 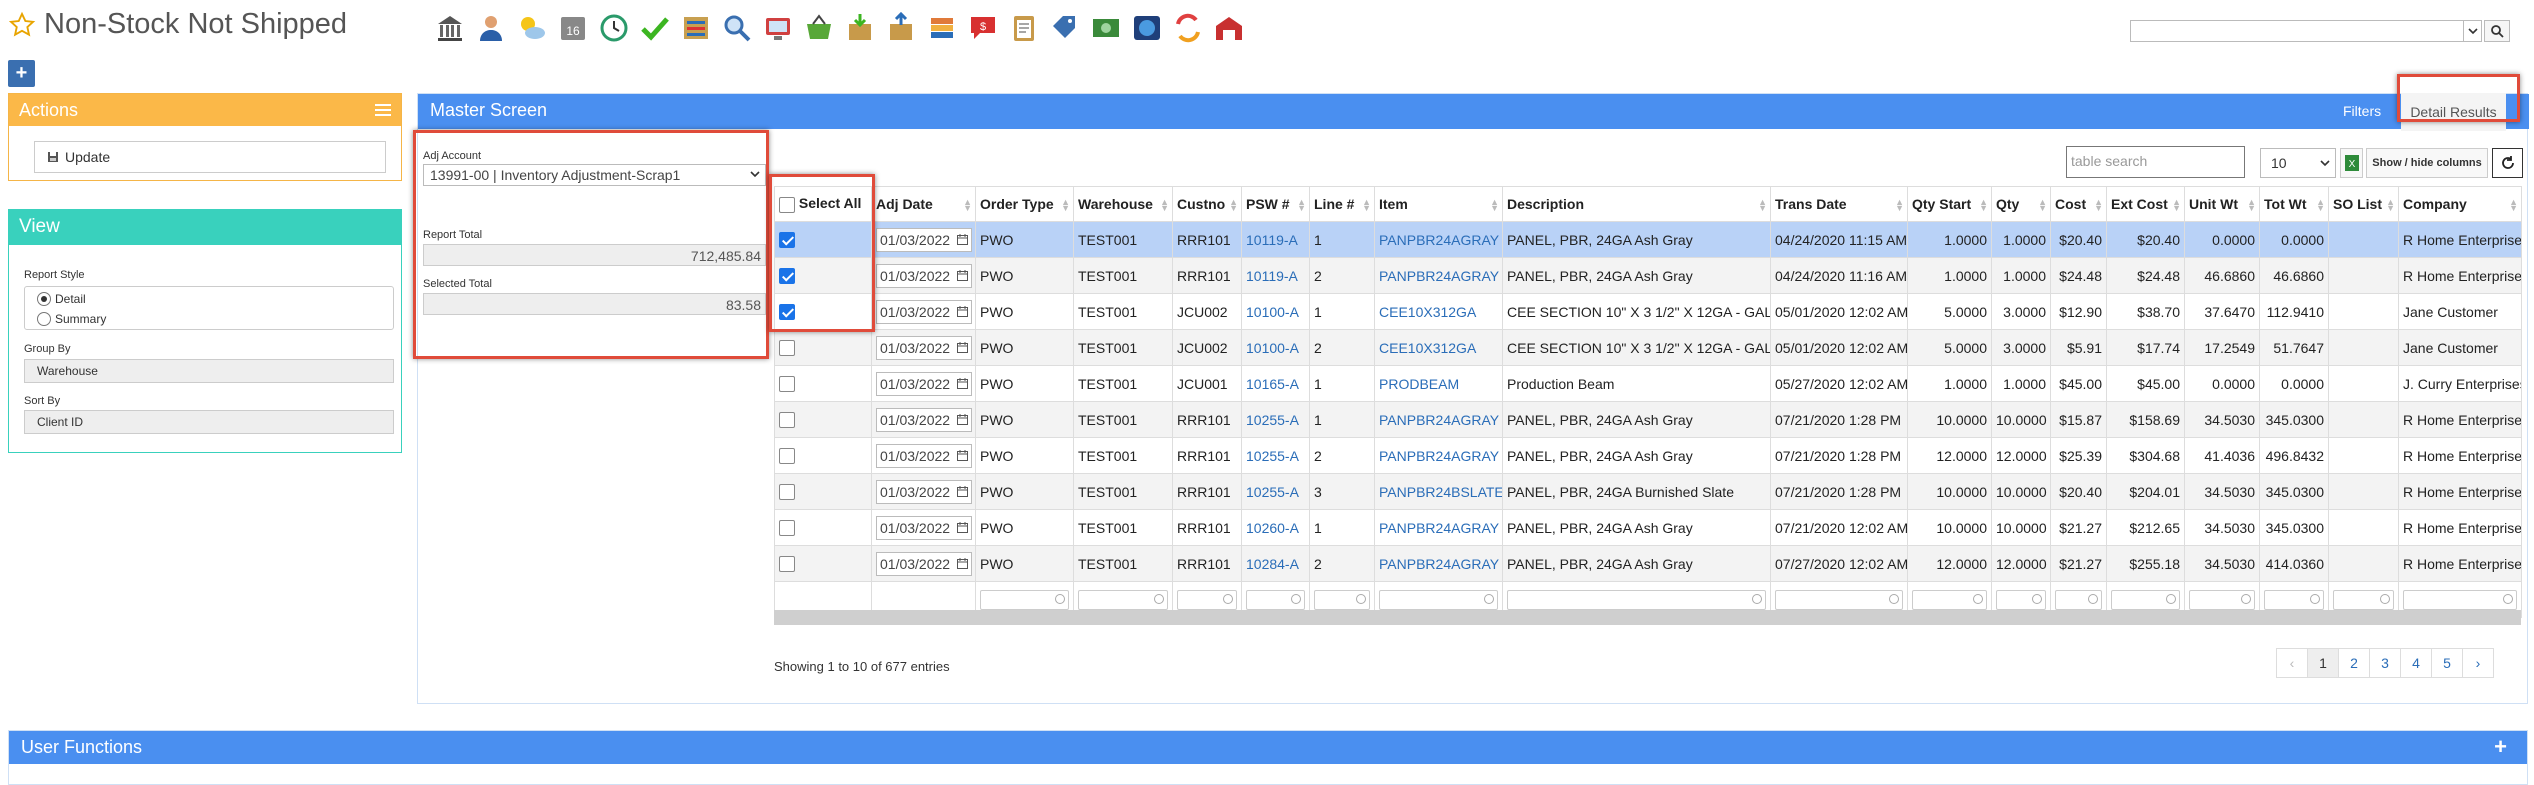 What do you see at coordinates (2292, 663) in the screenshot?
I see `pager-prev: ‹` at bounding box center [2292, 663].